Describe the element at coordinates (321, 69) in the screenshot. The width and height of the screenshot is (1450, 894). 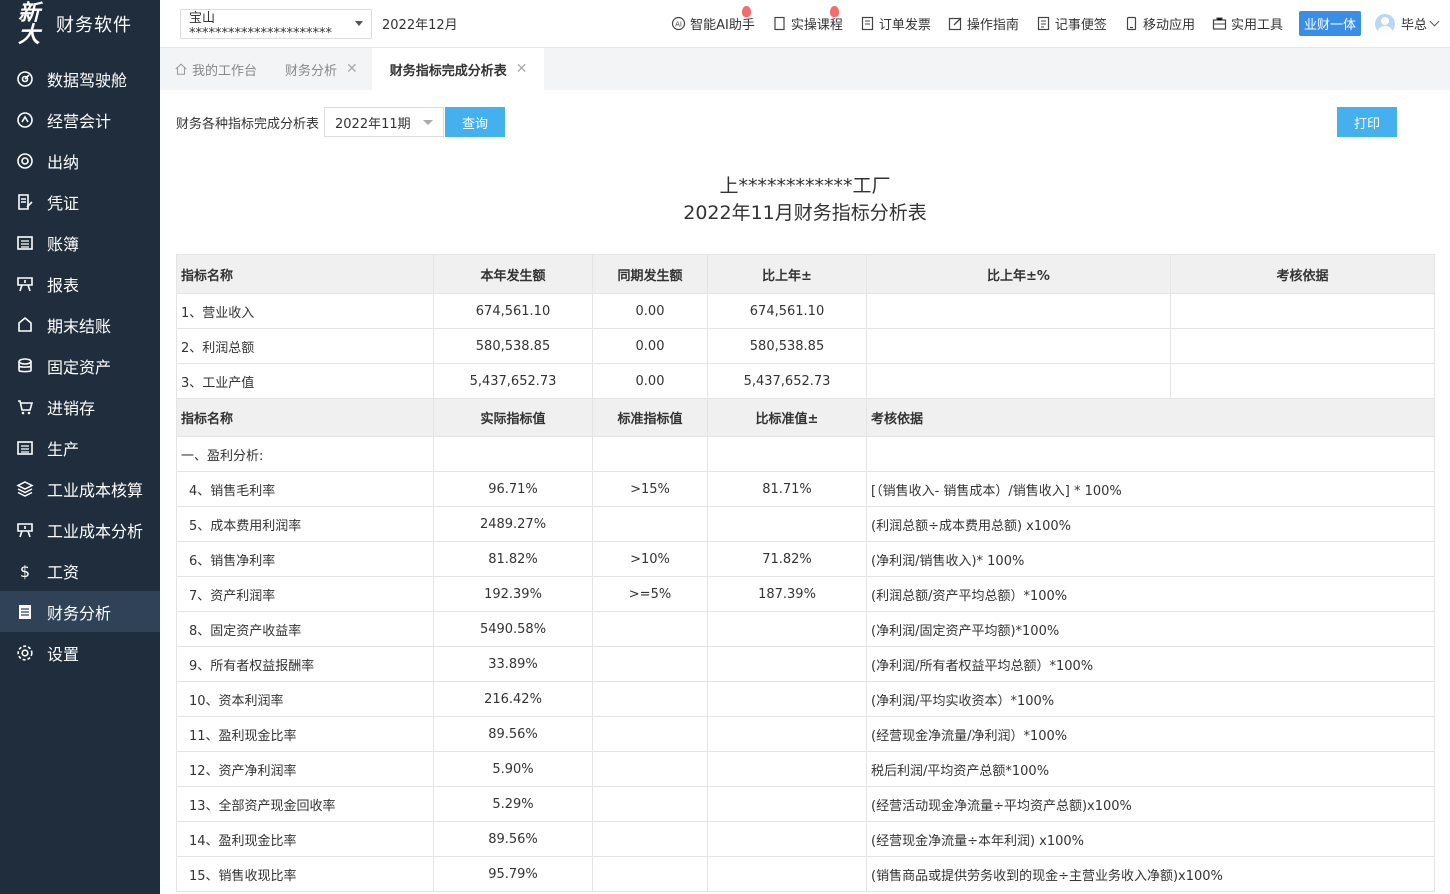
I see `tab-finance-analysis: 财务分析 ✕` at that location.